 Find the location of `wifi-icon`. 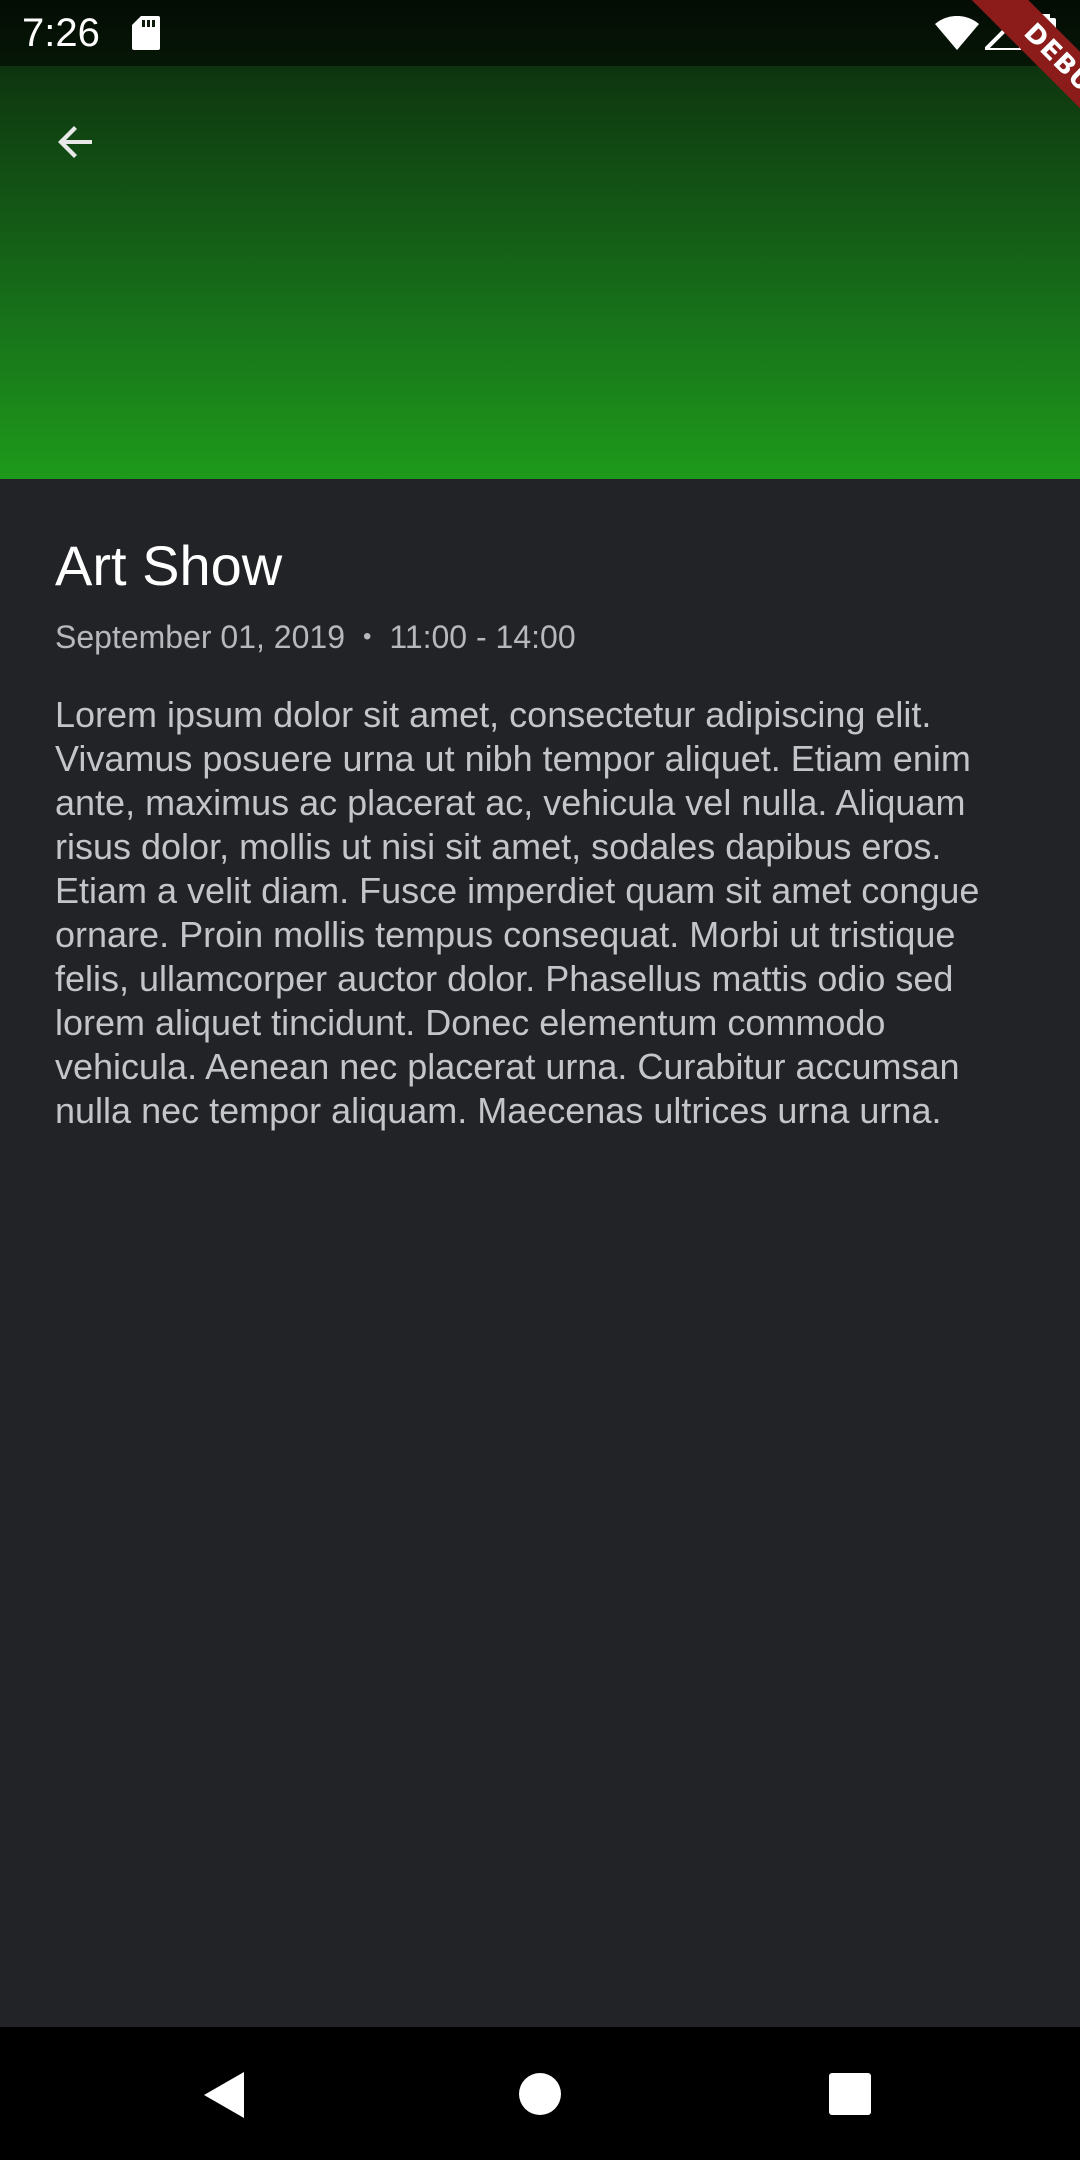

wifi-icon is located at coordinates (957, 33).